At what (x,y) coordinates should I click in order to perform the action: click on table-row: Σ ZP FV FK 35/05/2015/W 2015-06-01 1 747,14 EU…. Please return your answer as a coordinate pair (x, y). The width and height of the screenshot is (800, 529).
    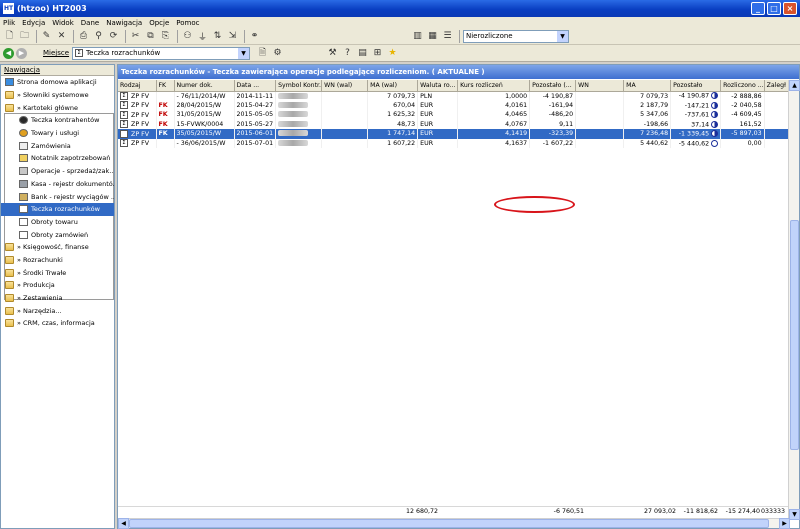
    Looking at the image, I should click on (456, 134).